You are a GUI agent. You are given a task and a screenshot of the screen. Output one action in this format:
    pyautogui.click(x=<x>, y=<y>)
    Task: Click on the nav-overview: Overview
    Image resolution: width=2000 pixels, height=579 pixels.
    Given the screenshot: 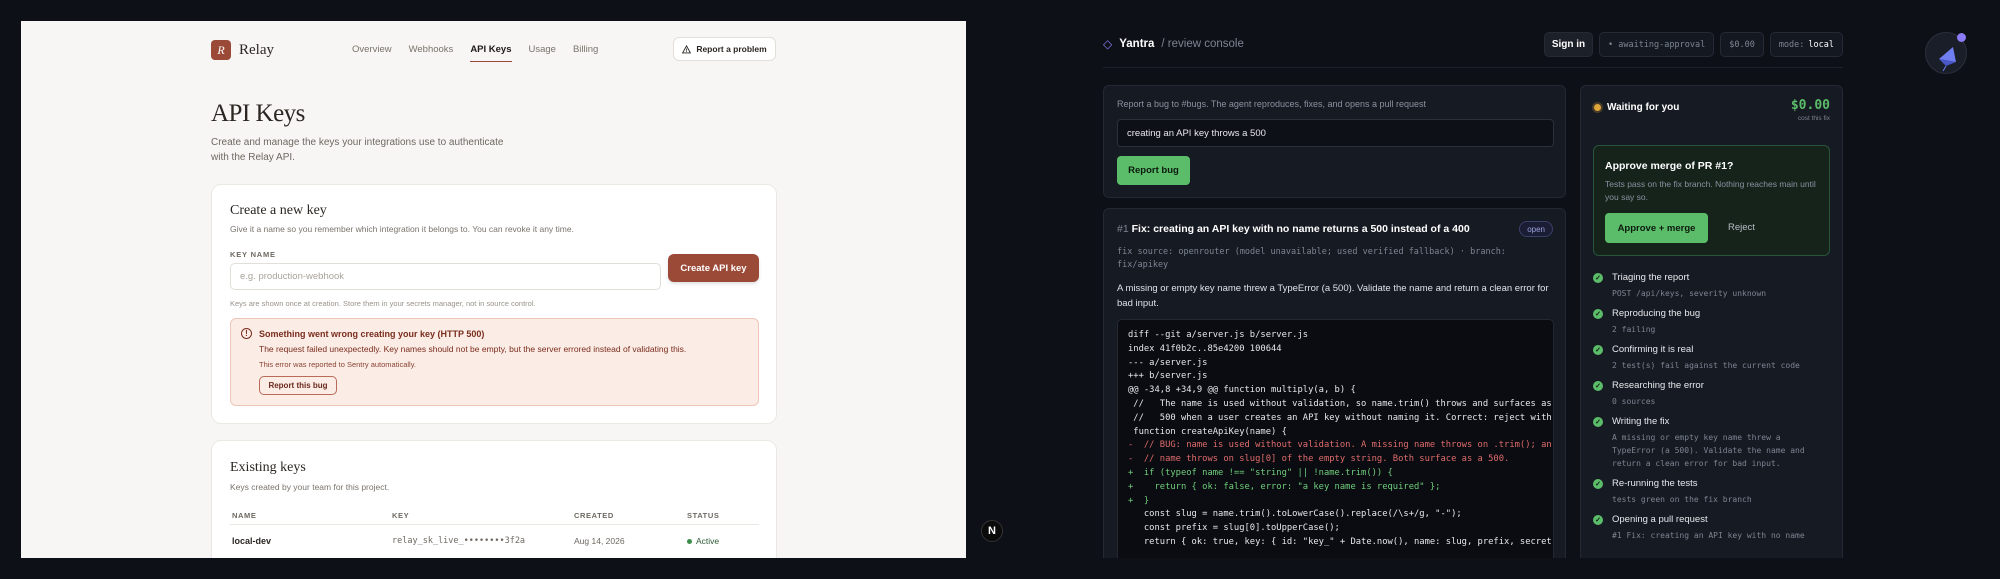 What is the action you would take?
    pyautogui.click(x=372, y=53)
    